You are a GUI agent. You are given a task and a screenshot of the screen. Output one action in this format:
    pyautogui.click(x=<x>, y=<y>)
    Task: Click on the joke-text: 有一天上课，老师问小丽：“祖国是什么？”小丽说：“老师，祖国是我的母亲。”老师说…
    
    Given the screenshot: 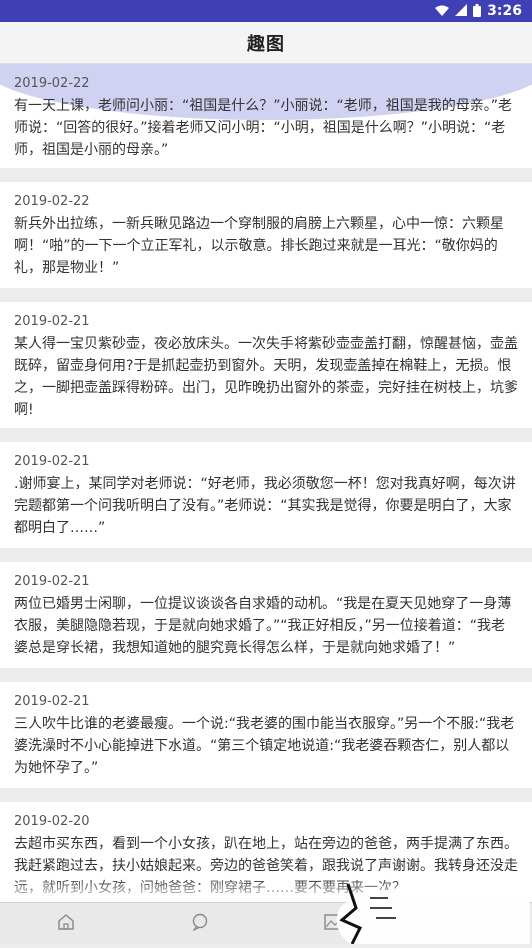 What is the action you would take?
    pyautogui.click(x=263, y=128)
    